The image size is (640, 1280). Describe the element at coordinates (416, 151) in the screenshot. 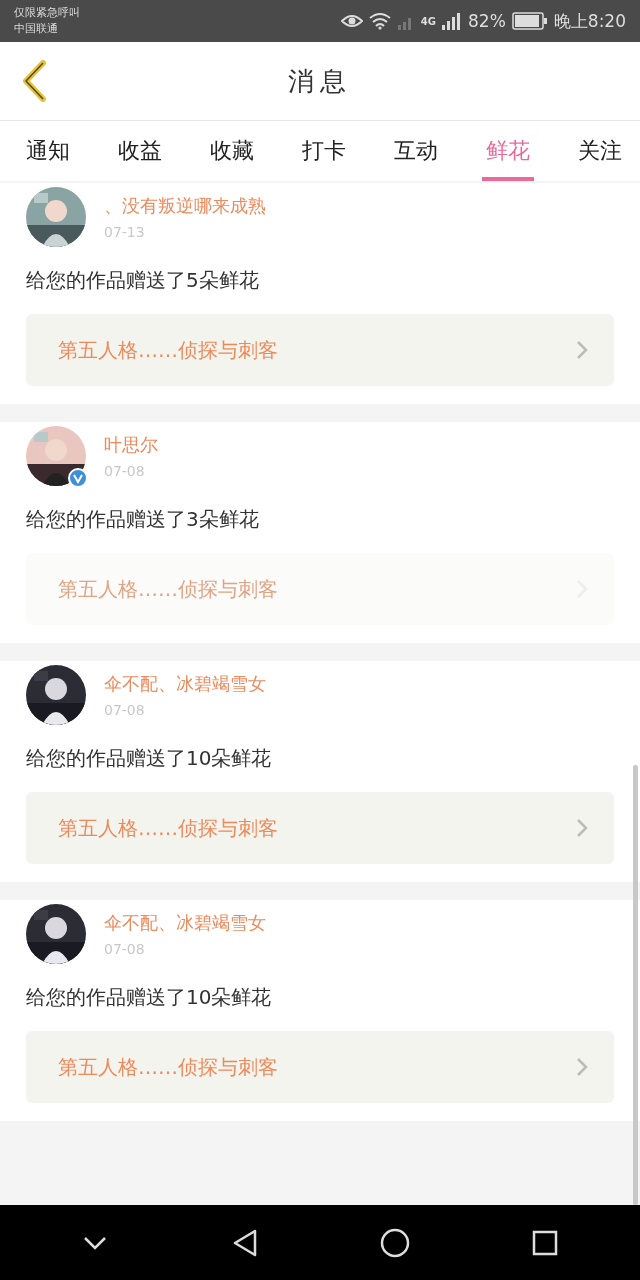

I see `tab: 互动` at that location.